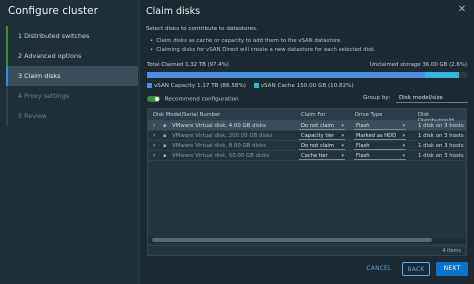 The height and width of the screenshot is (284, 474). Describe the element at coordinates (173, 11) in the screenshot. I see `page-title: Claim disks` at that location.